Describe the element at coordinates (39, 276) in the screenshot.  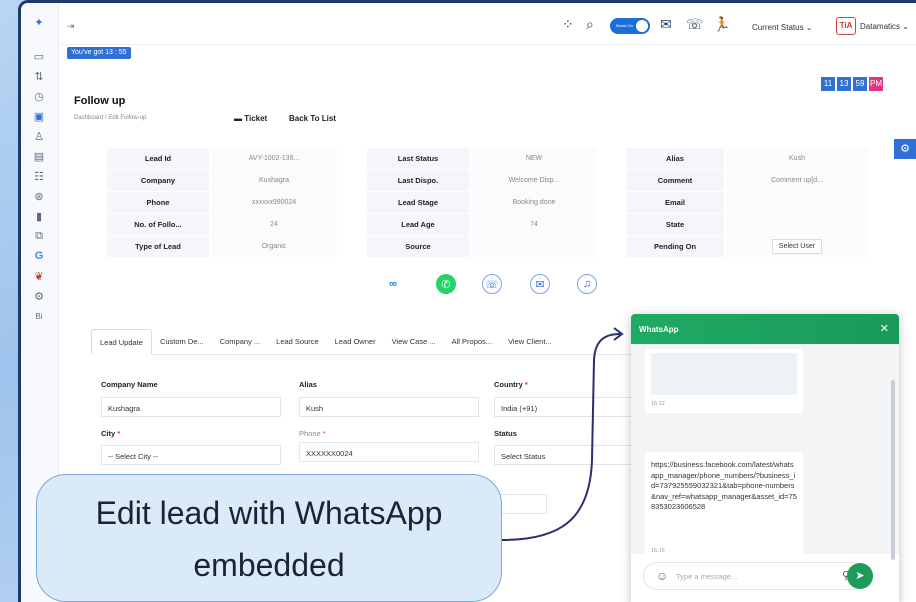
I see `integration-icon: ❦` at that location.